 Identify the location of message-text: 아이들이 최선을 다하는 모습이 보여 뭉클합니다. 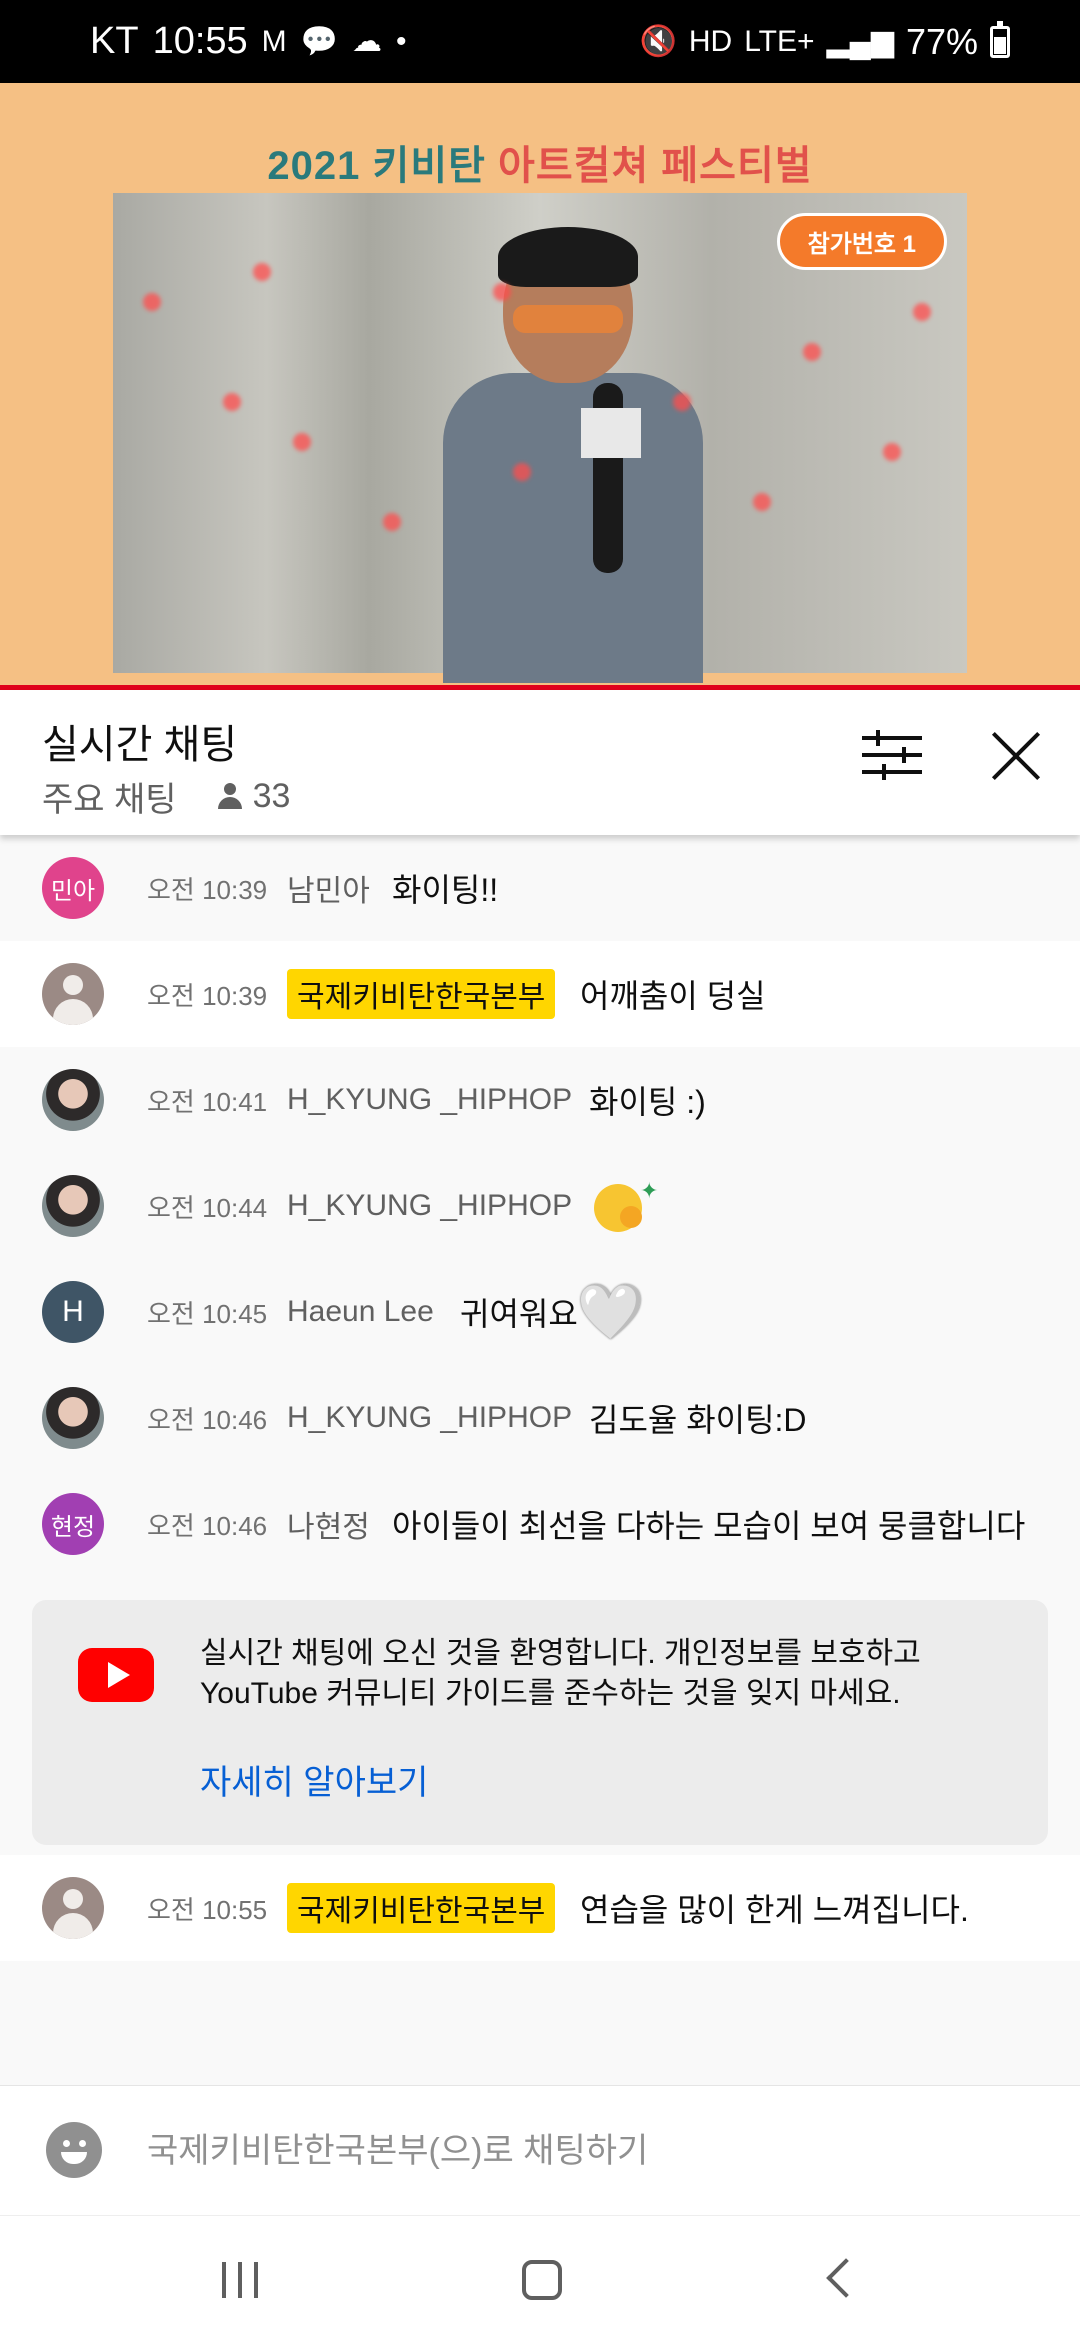
(709, 1526).